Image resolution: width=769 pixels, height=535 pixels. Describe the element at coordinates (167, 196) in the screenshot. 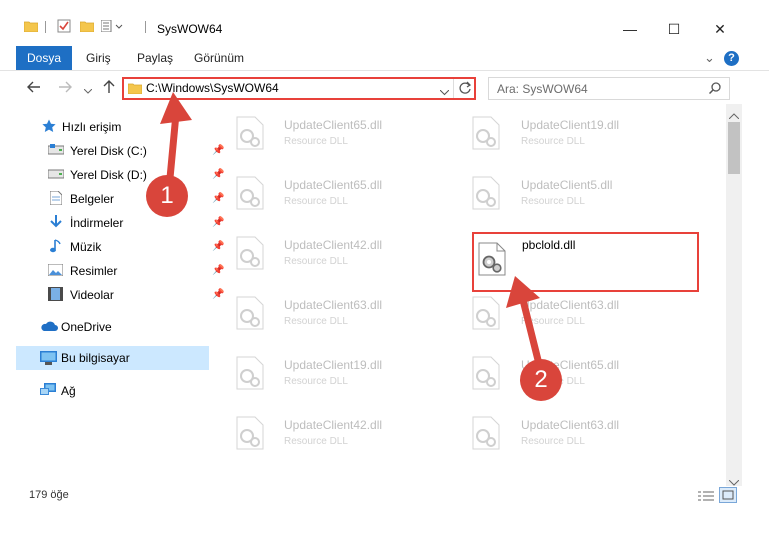

I see `callout-badge-1: 1` at that location.